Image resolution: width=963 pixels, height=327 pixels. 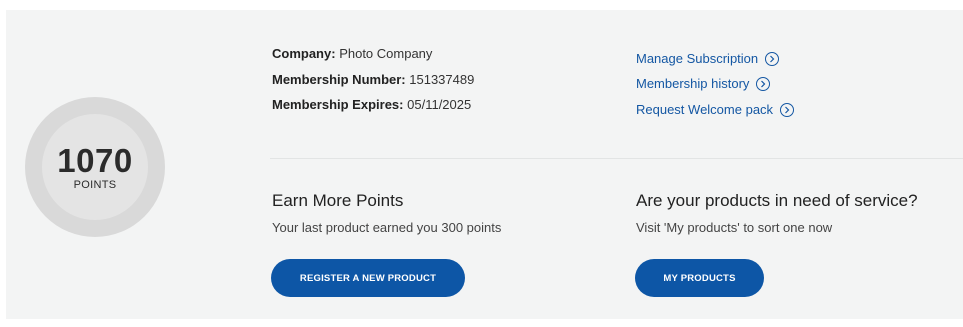 What do you see at coordinates (387, 227) in the screenshot?
I see `earn-points-subtitle: Your last product earned you 300 points` at bounding box center [387, 227].